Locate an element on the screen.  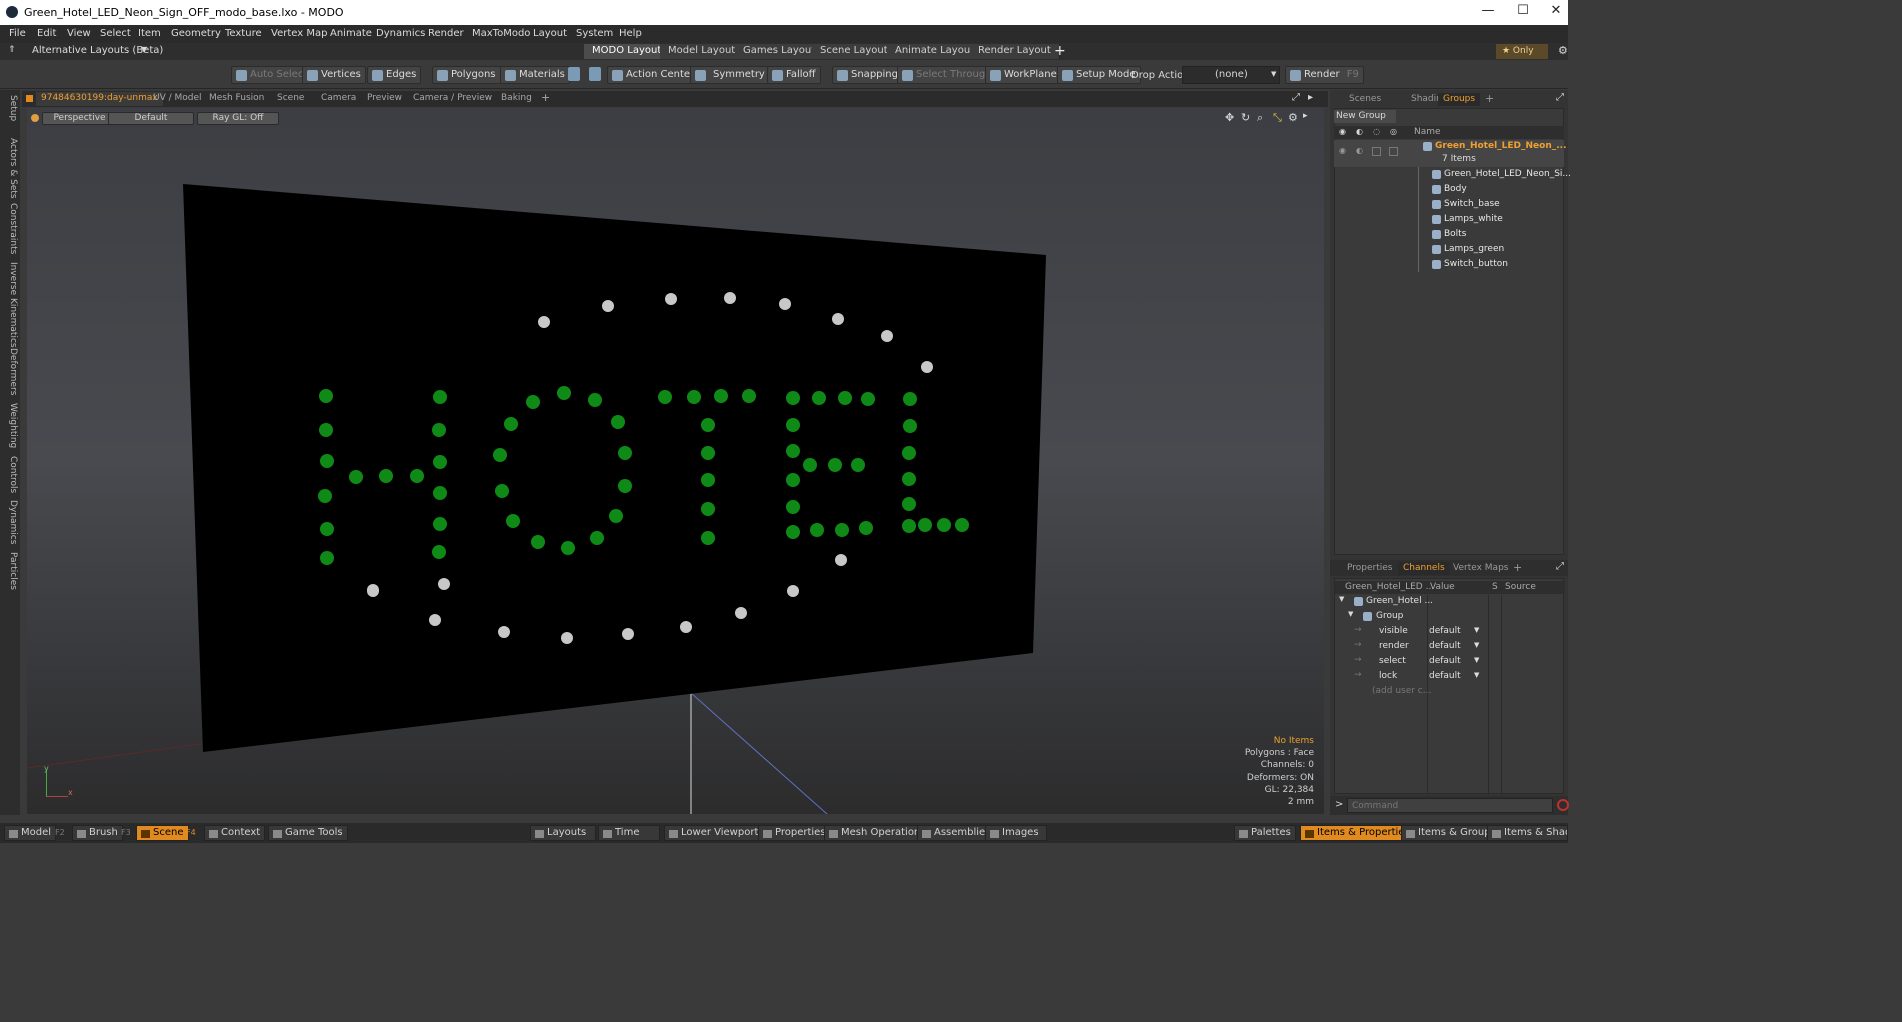
group-item-row: Lamps_white is located at coordinates (1449, 219).